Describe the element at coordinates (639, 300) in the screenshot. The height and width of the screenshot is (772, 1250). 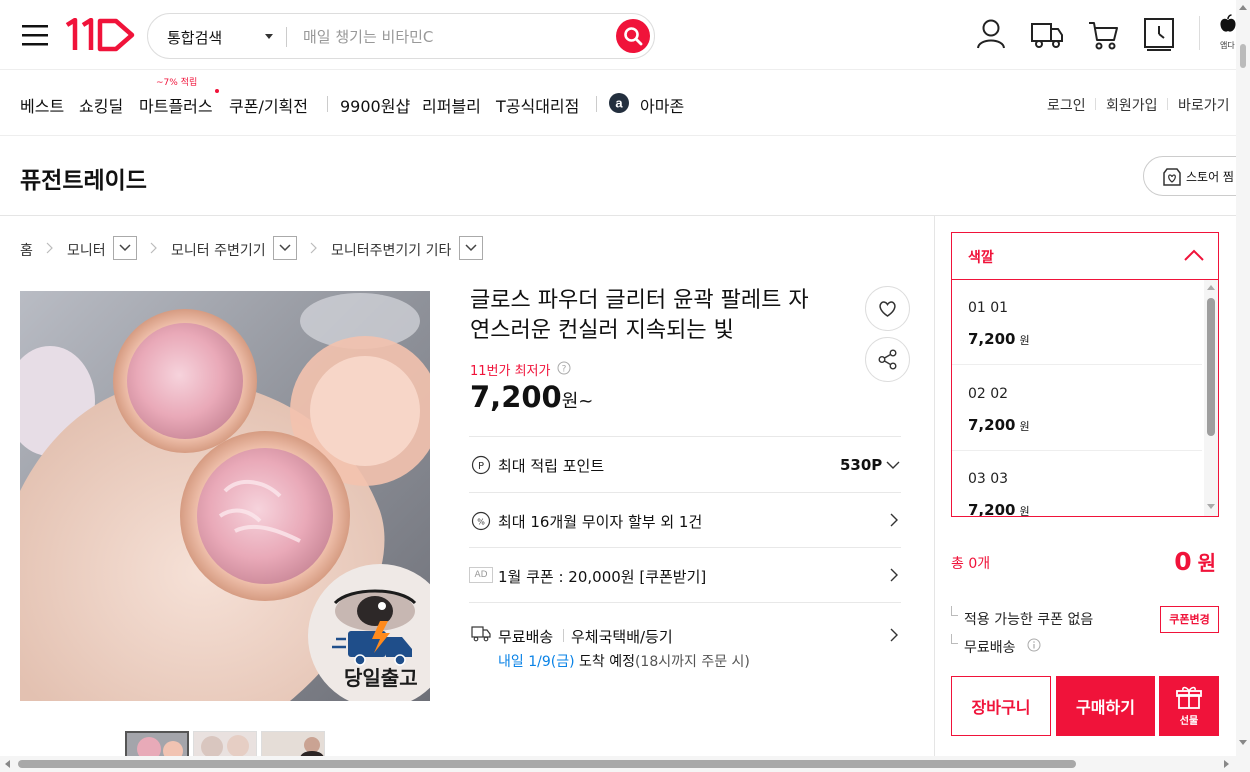
I see `product-title-line1: 글로스 파우더 글리터 윤곽 팔레트 자` at that location.